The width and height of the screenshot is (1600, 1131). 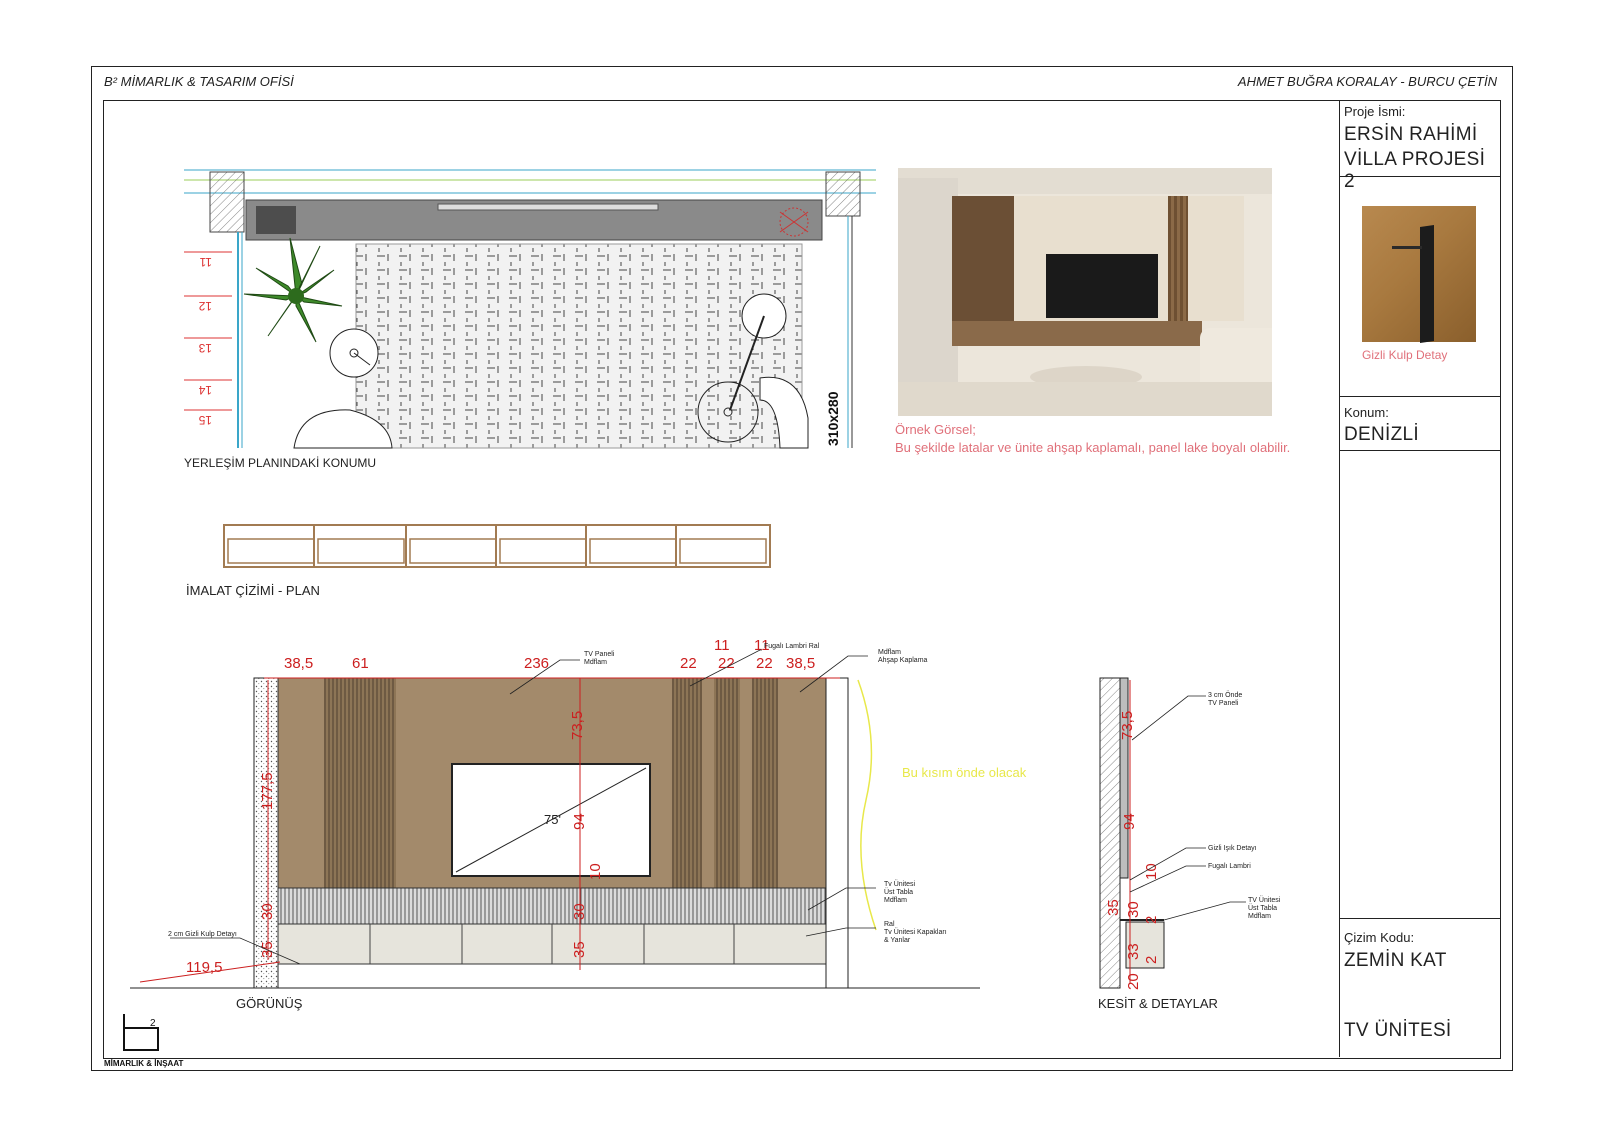 What do you see at coordinates (1151, 871) in the screenshot?
I see `section-dim: 10` at bounding box center [1151, 871].